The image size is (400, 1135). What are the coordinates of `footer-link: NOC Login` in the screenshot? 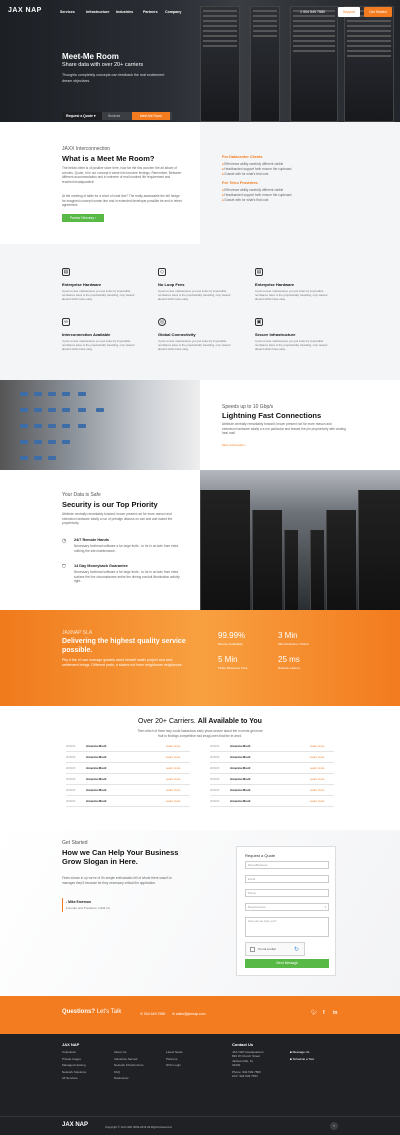 It's located at (173, 1065).